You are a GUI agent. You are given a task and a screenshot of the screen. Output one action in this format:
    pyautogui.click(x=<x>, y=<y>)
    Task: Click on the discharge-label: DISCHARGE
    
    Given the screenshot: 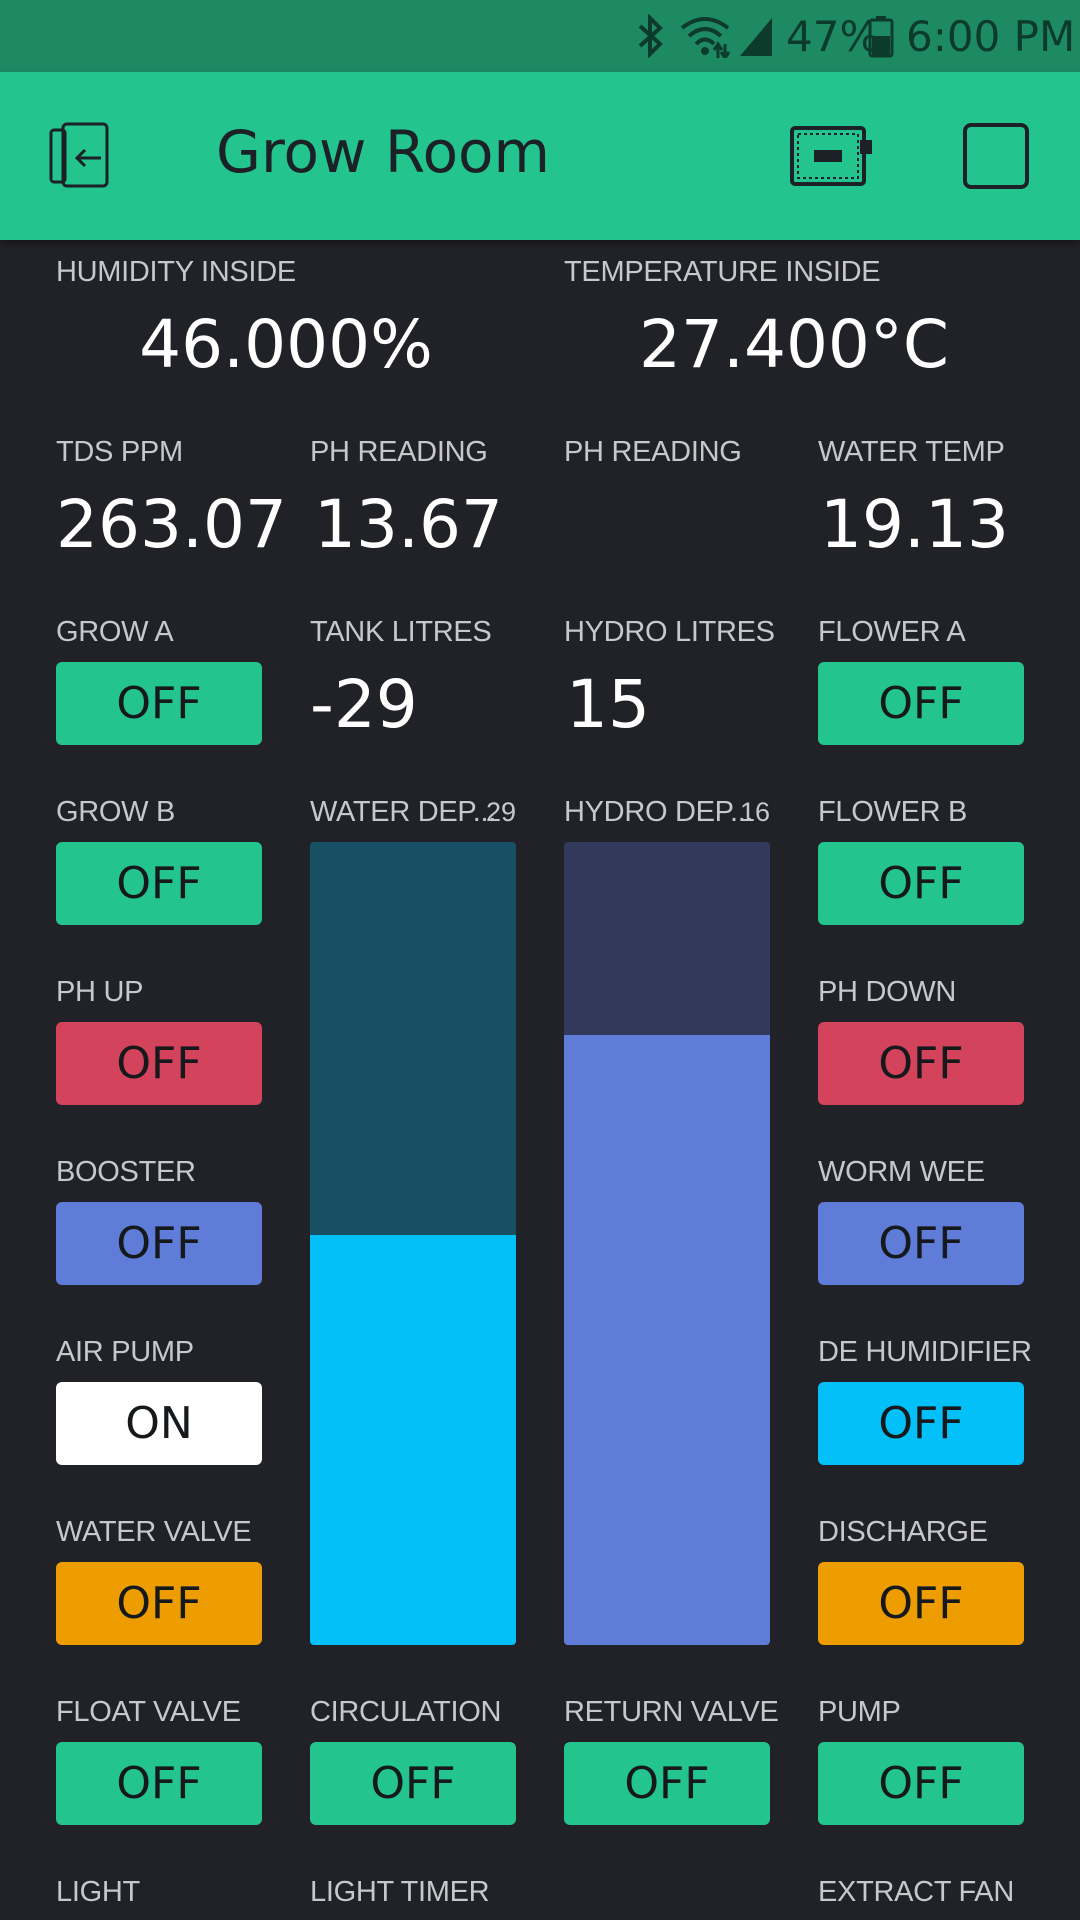 What is the action you would take?
    pyautogui.click(x=903, y=1532)
    